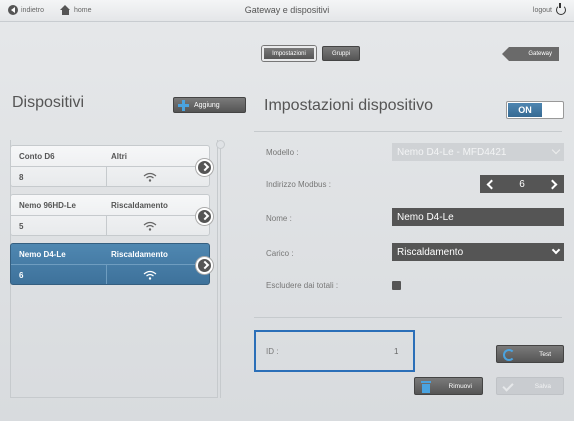 Image resolution: width=574 pixels, height=421 pixels. What do you see at coordinates (282, 152) in the screenshot?
I see `model-label: Modello :` at bounding box center [282, 152].